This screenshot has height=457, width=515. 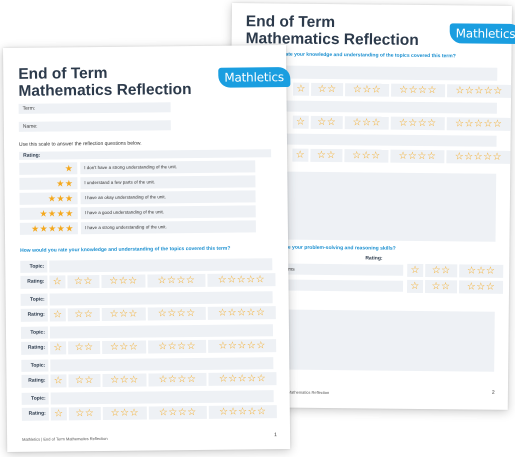 I want to click on rating-row-4: Rating: ☆ ☆☆ ☆☆☆ ☆☆☆☆ ☆☆☆☆☆, so click(x=149, y=380).